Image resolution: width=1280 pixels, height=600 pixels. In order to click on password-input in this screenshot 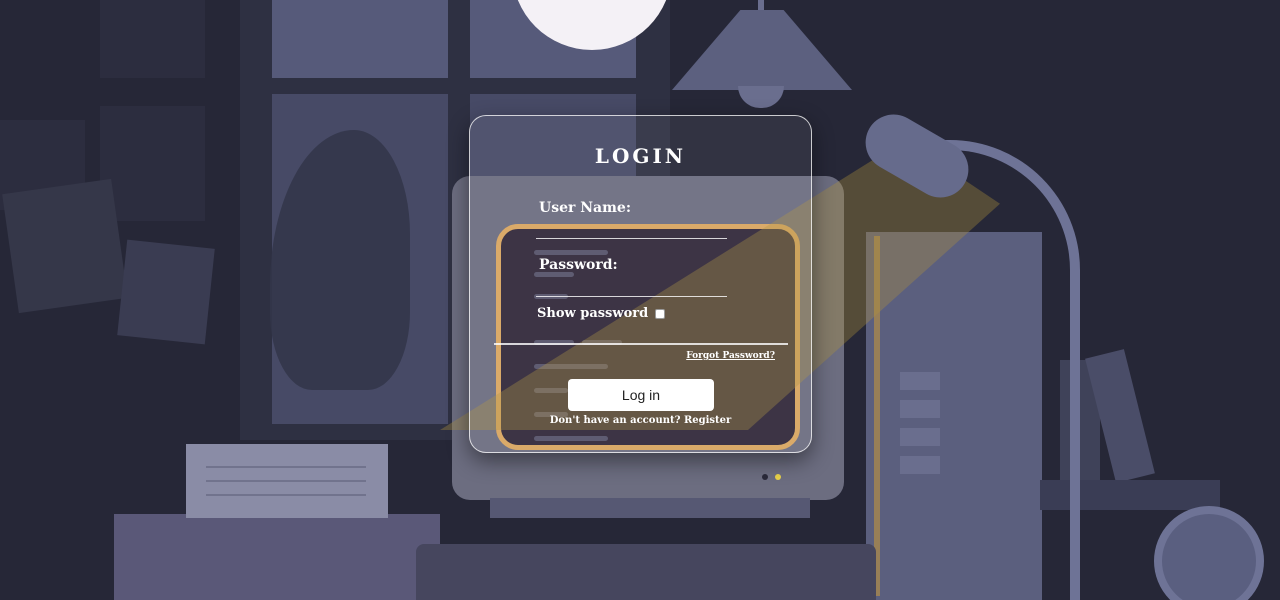, I will do `click(631, 284)`.